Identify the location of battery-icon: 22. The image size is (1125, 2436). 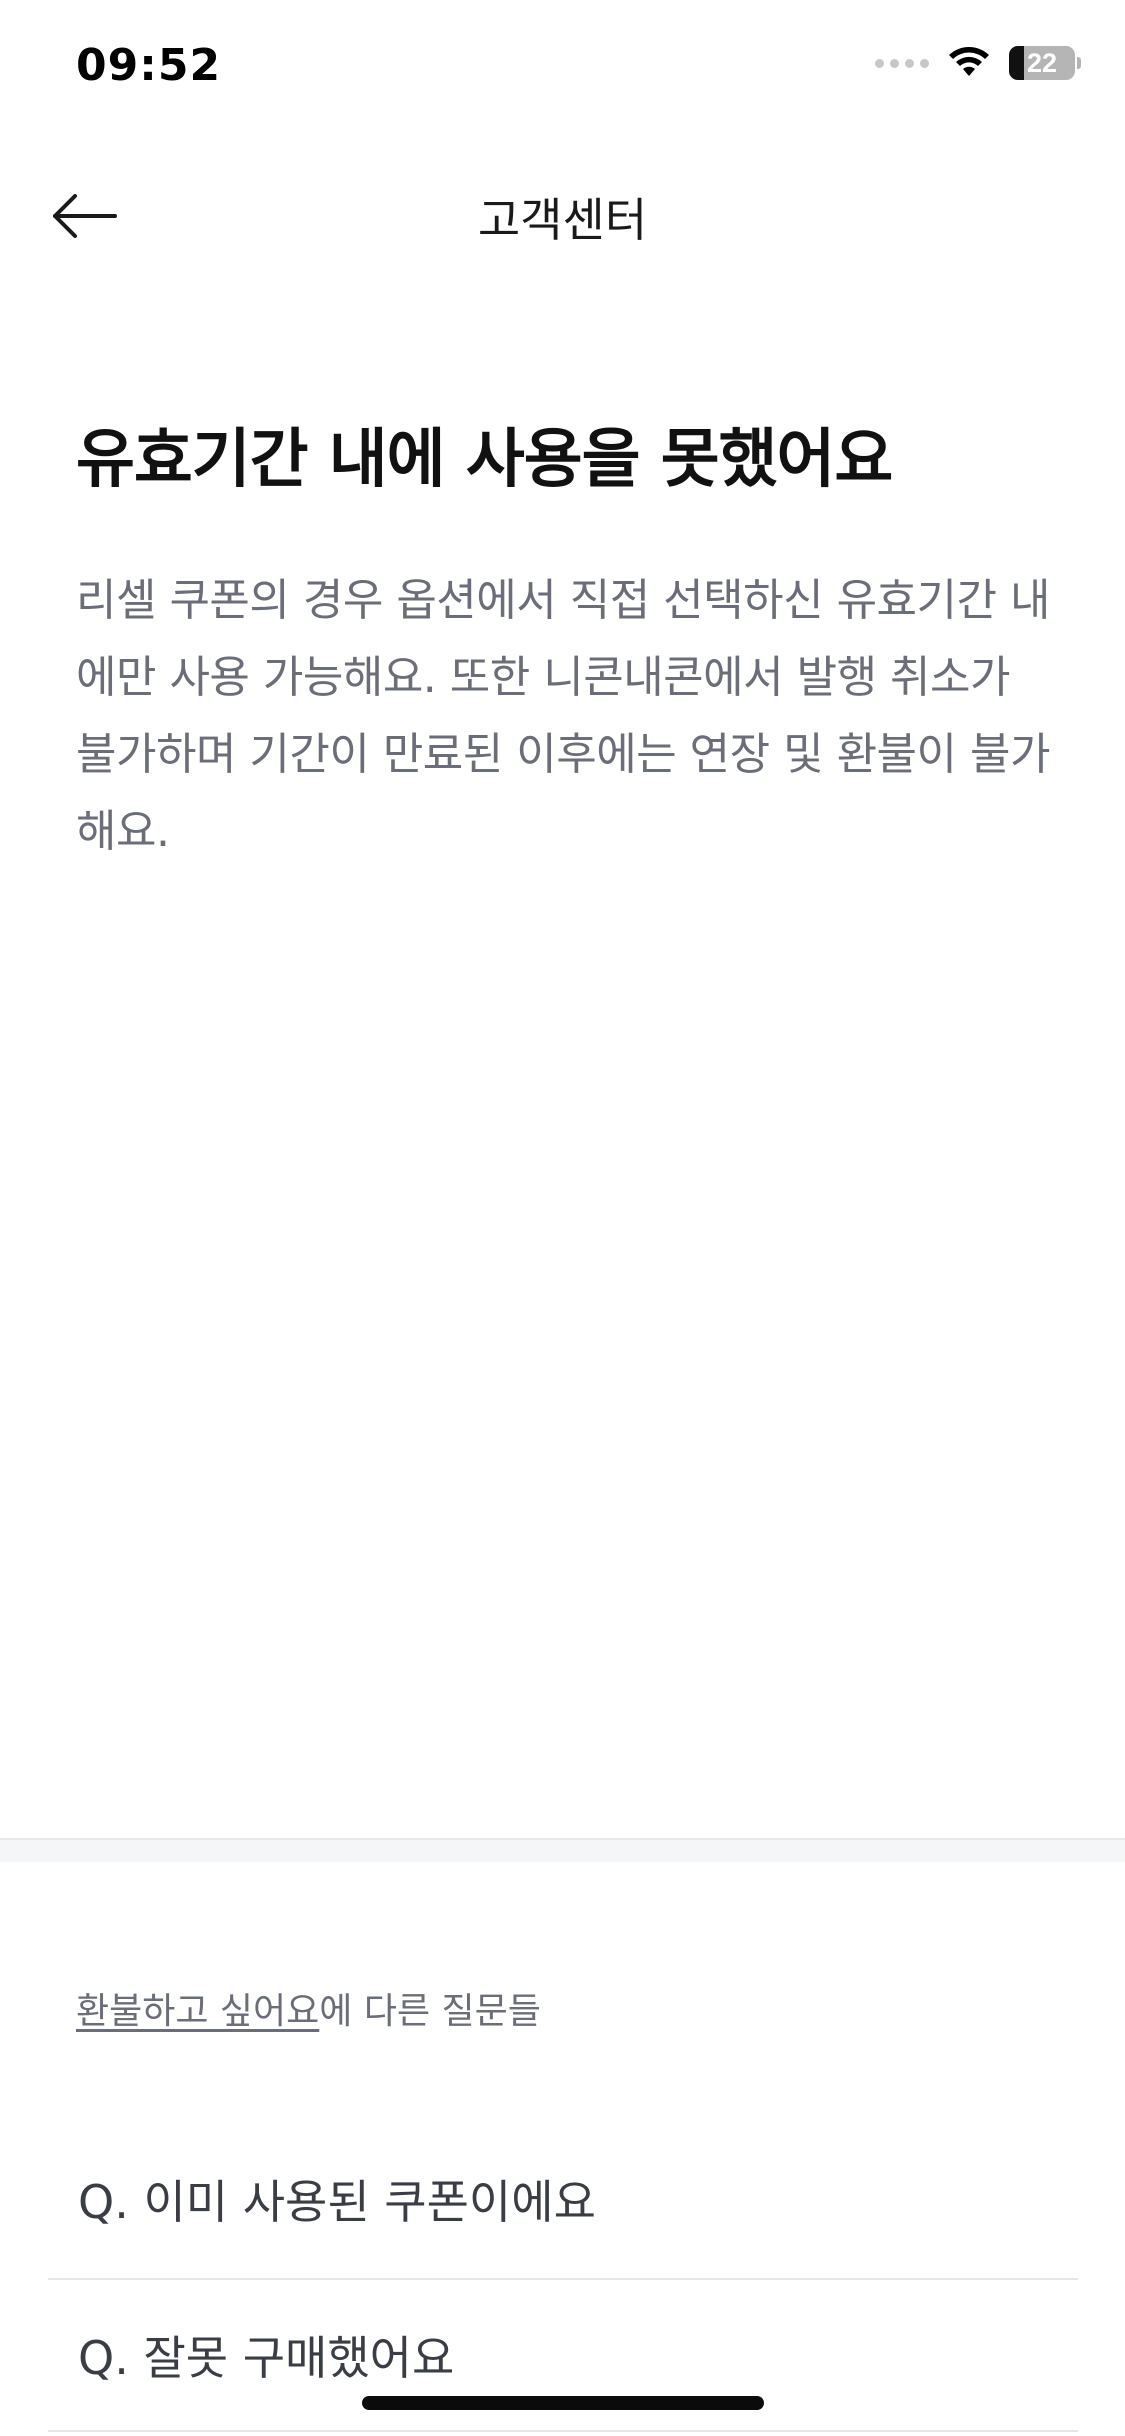
(1042, 63).